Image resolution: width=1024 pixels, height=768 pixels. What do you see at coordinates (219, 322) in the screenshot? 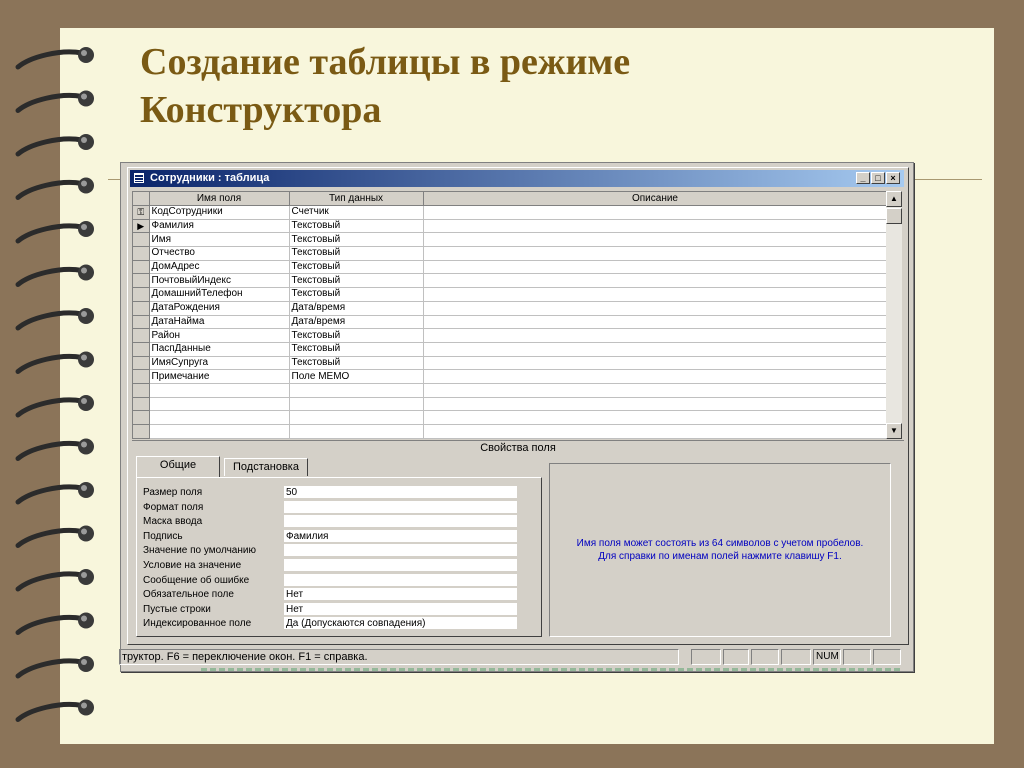
I see `field-name-cell: ДатаНайма` at bounding box center [219, 322].